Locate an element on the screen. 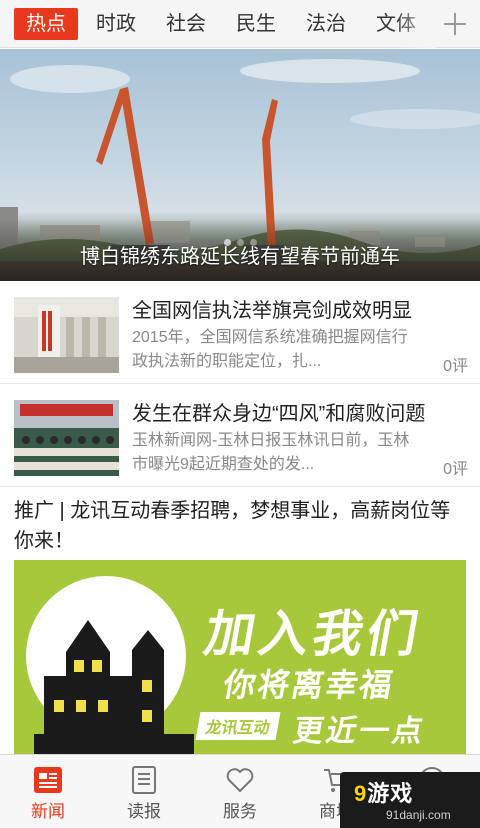 The width and height of the screenshot is (480, 828). news-title: 全国网信执法举旗亮剑成效明显 is located at coordinates (272, 311).